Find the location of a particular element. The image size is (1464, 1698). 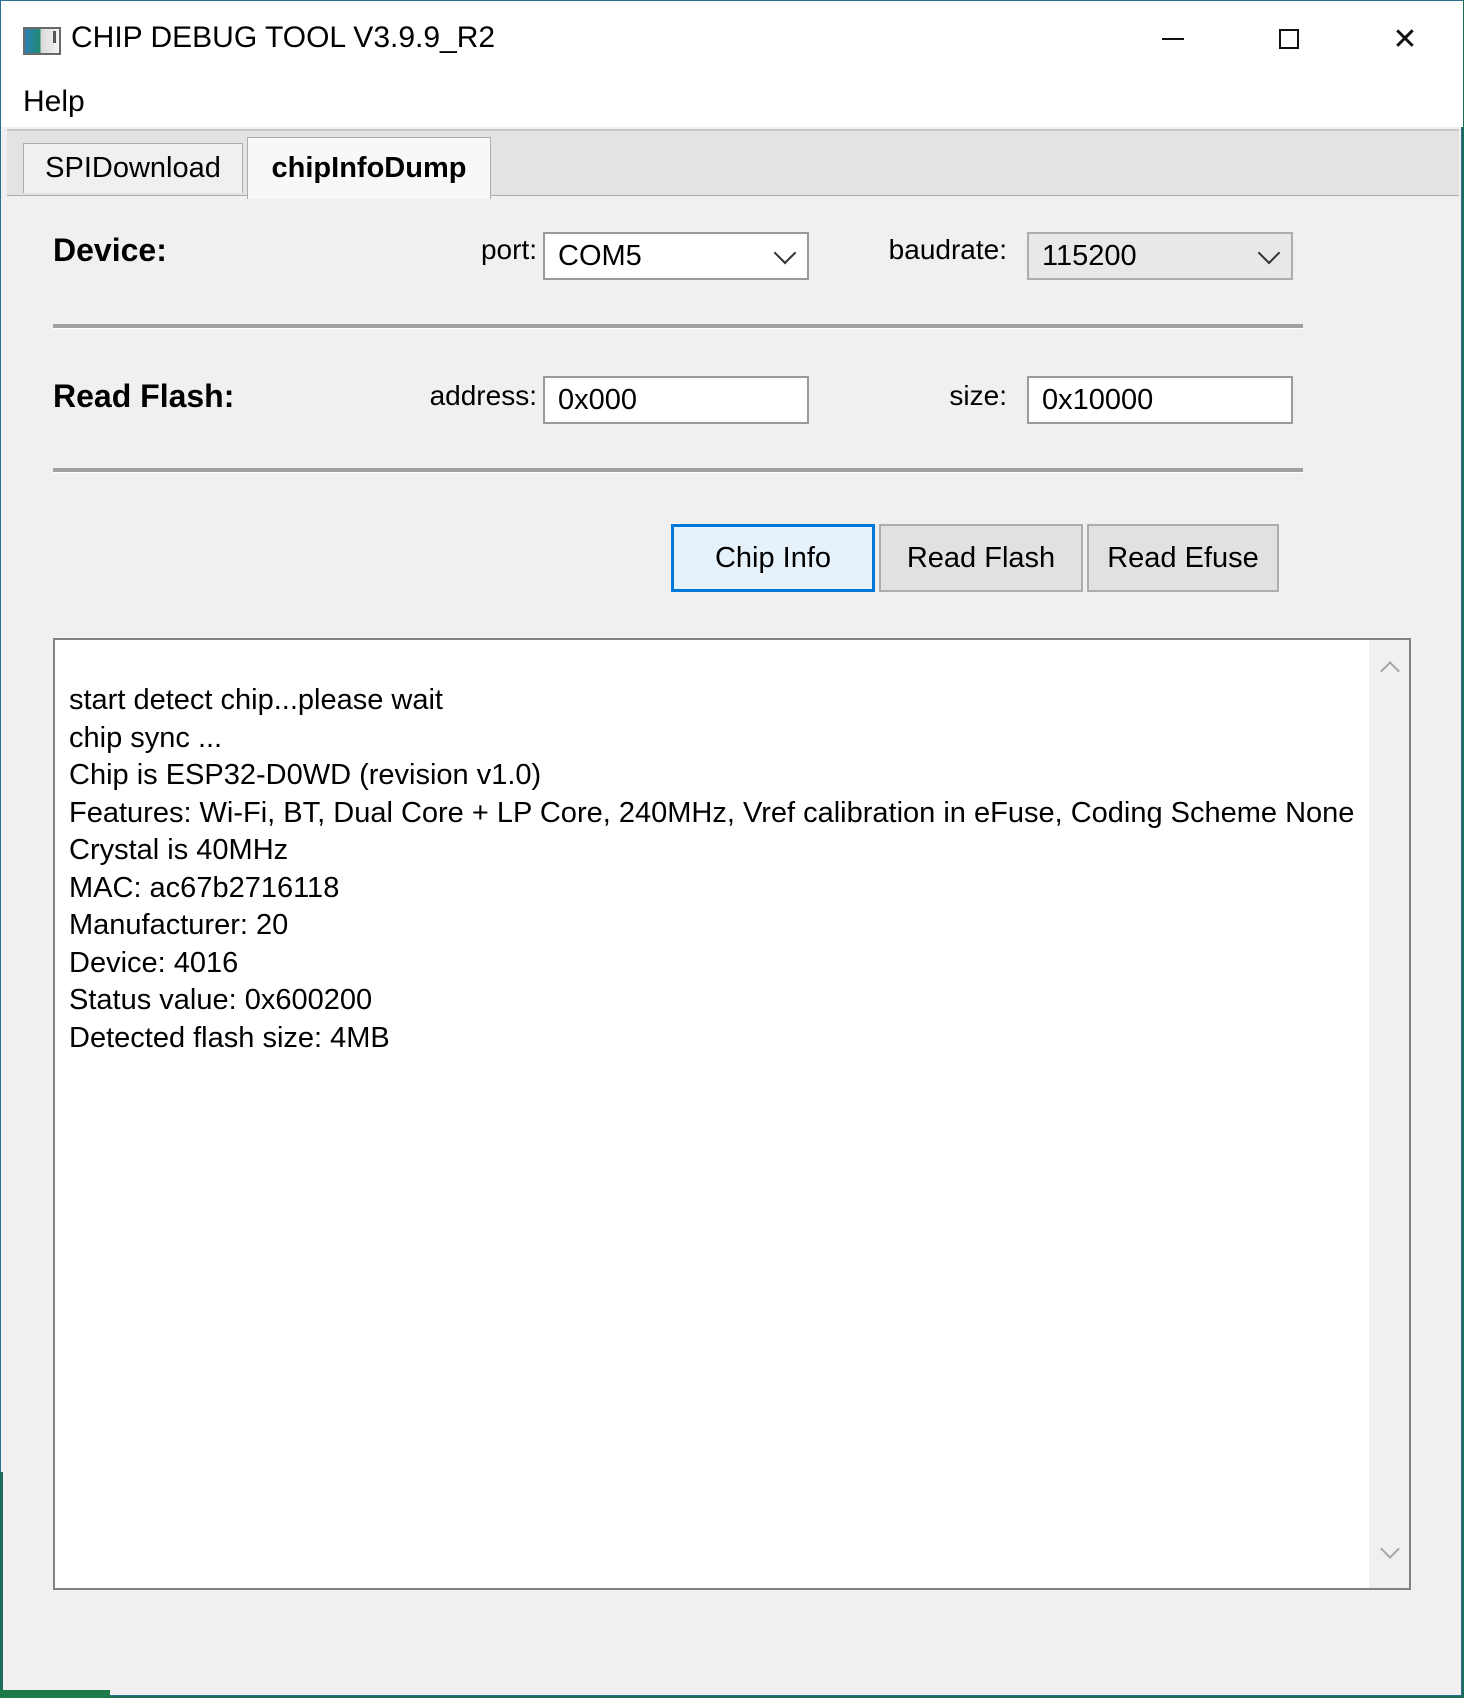

tab-spidownload: SPIDownload is located at coordinates (133, 168).